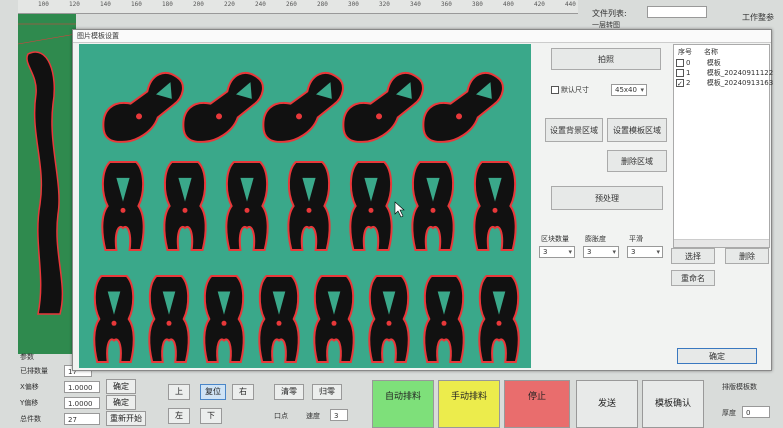 The height and width of the screenshot is (428, 783). I want to click on delete-area-button: 删除区域, so click(637, 161).